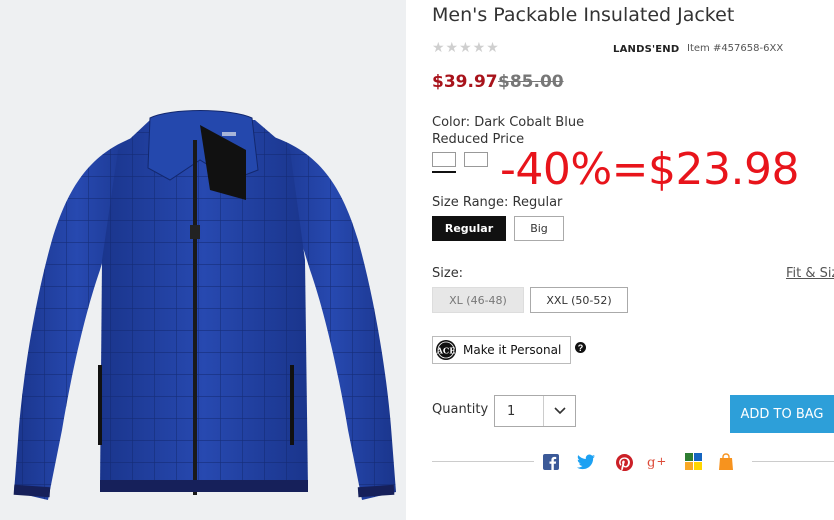 The image size is (834, 520). Describe the element at coordinates (466, 47) in the screenshot. I see `rating-stars: ★★★★★` at that location.